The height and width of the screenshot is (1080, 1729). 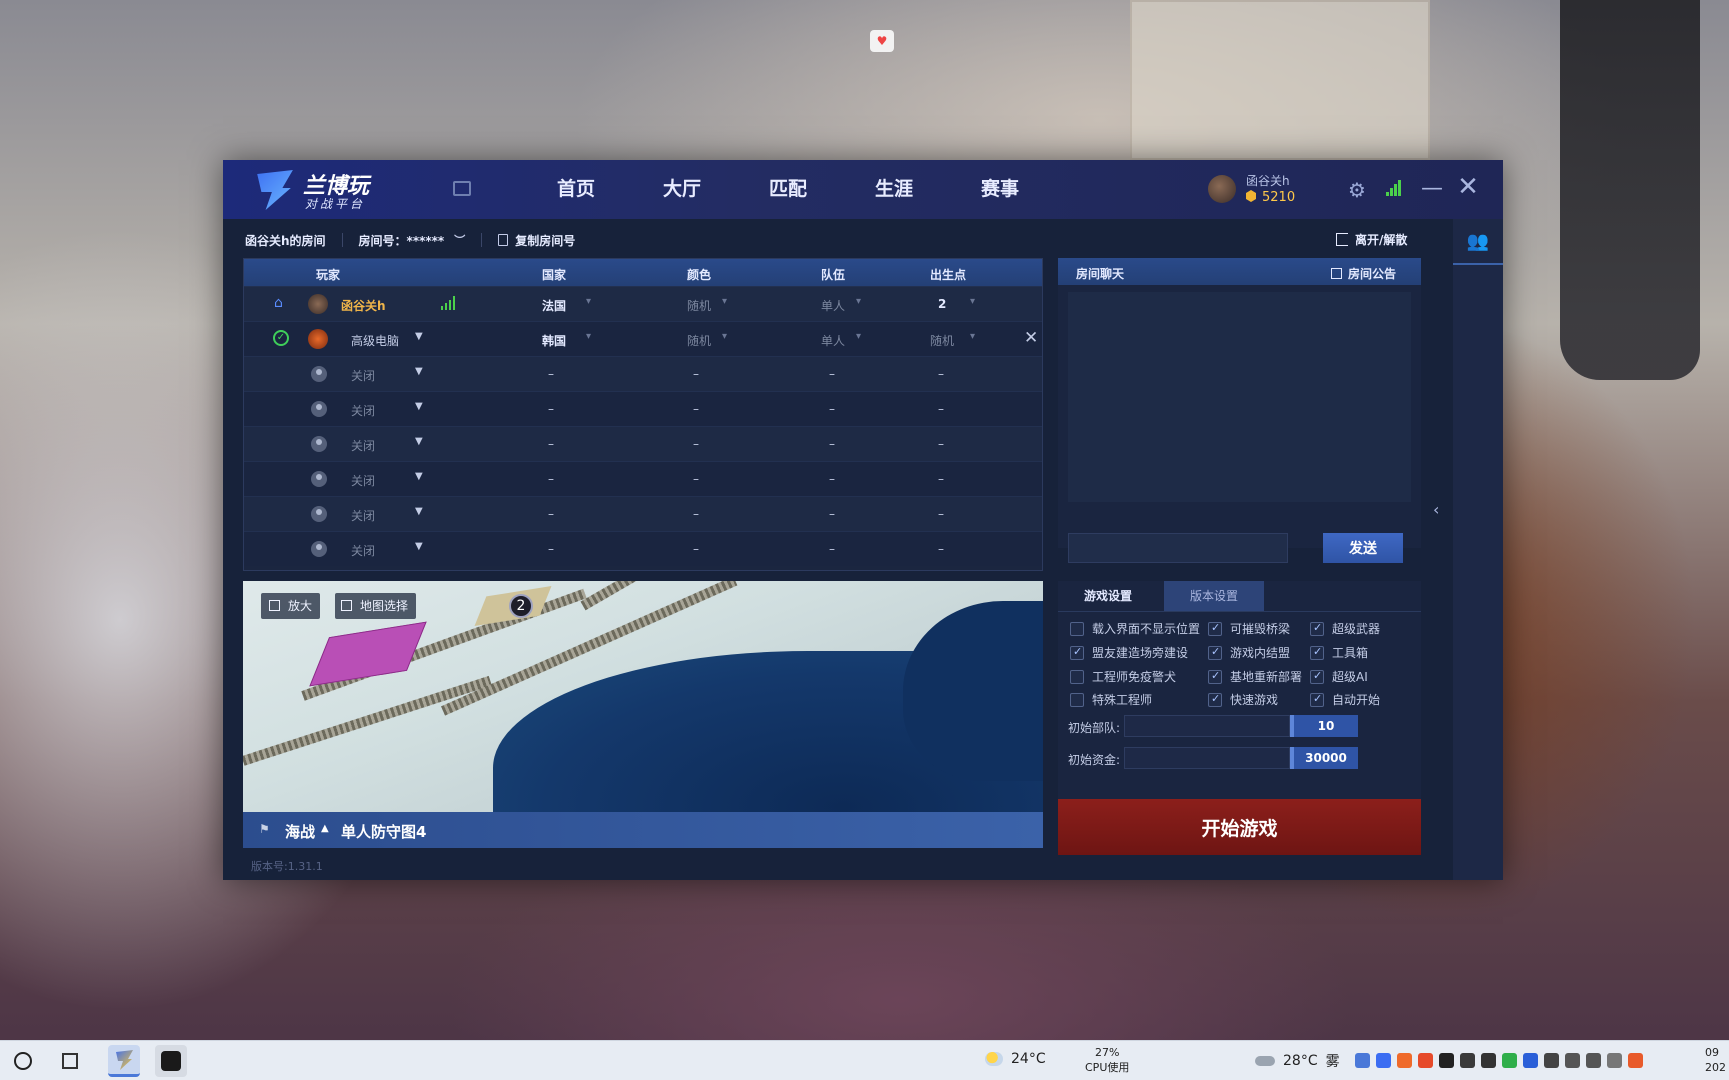 I want to click on map-select-button: 地图选择, so click(x=376, y=606).